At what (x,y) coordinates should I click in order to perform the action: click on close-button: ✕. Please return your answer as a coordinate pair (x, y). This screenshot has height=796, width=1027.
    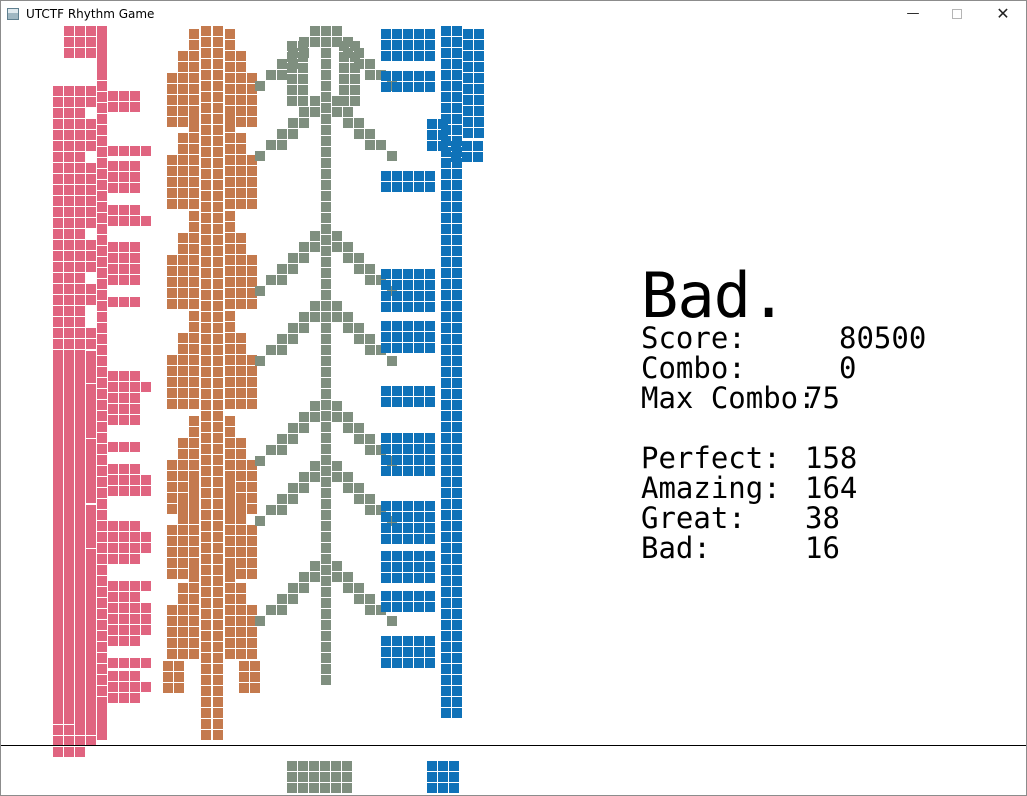
    Looking at the image, I should click on (1003, 13).